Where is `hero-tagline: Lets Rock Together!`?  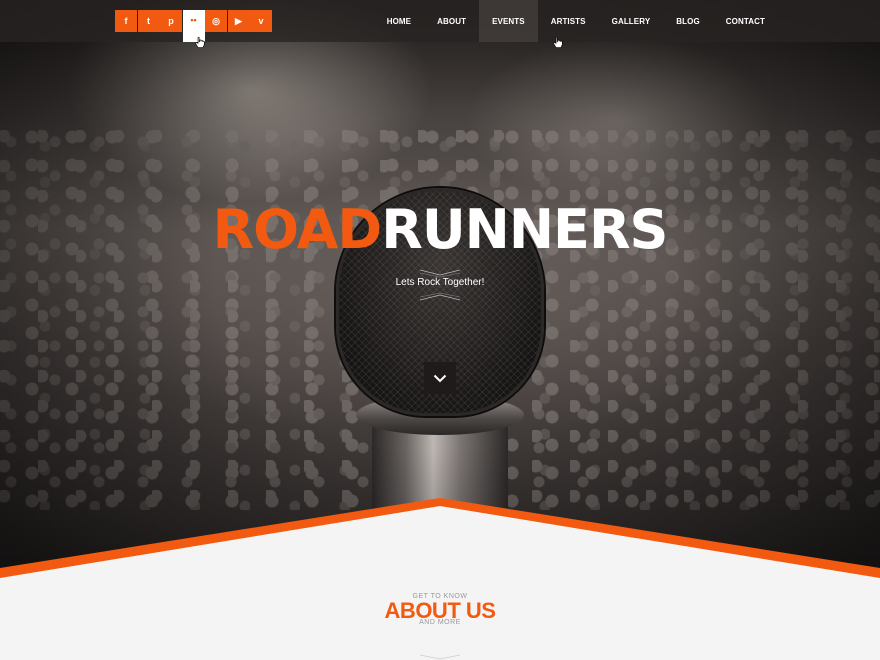
hero-tagline: Lets Rock Together! is located at coordinates (440, 282).